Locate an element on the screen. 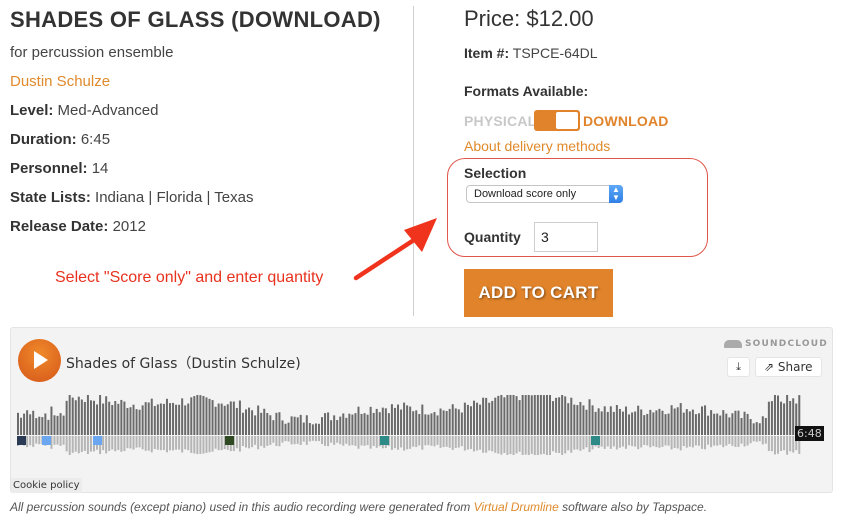 The height and width of the screenshot is (525, 842). track-title: Shades of Glass（Dustin Schulze) is located at coordinates (183, 363).